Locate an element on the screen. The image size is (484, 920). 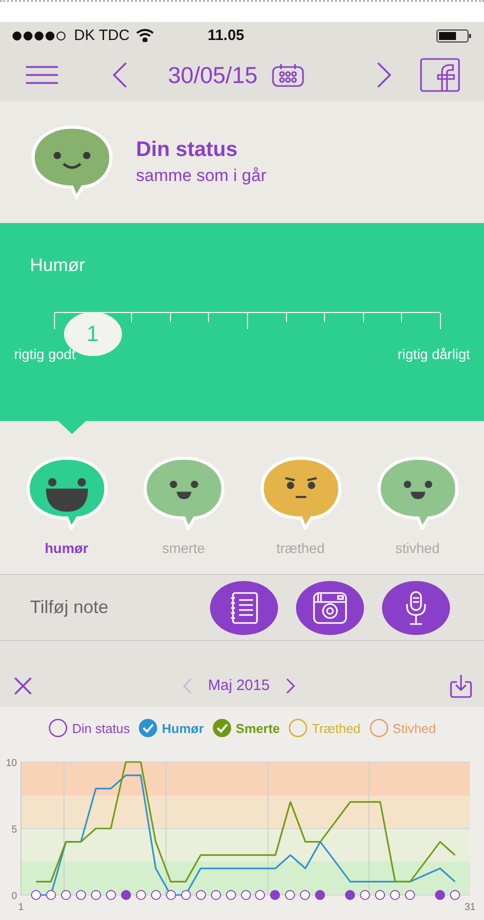
camera-icon is located at coordinates (330, 607).